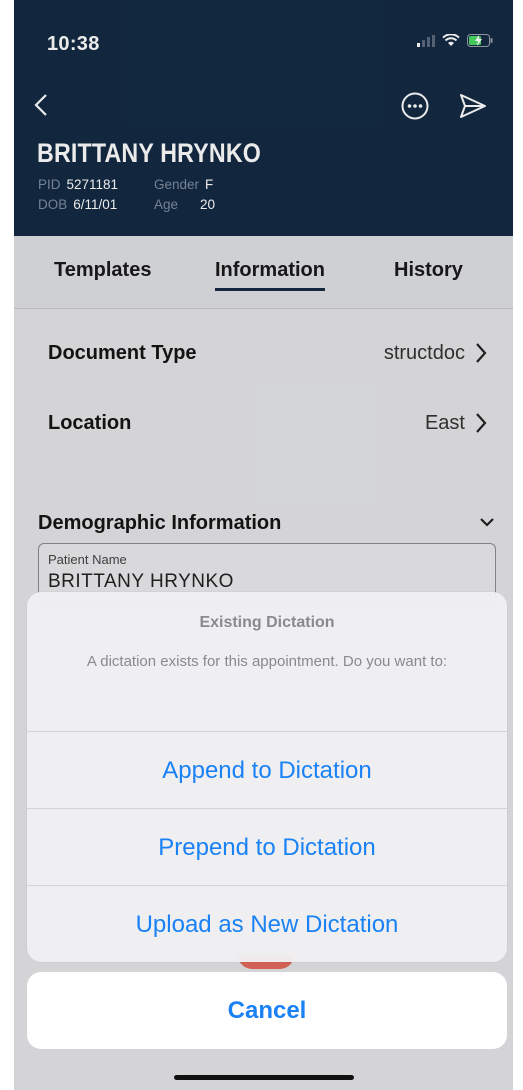 This screenshot has height=1090, width=523. I want to click on cancel-button: Cancel, so click(267, 1010).